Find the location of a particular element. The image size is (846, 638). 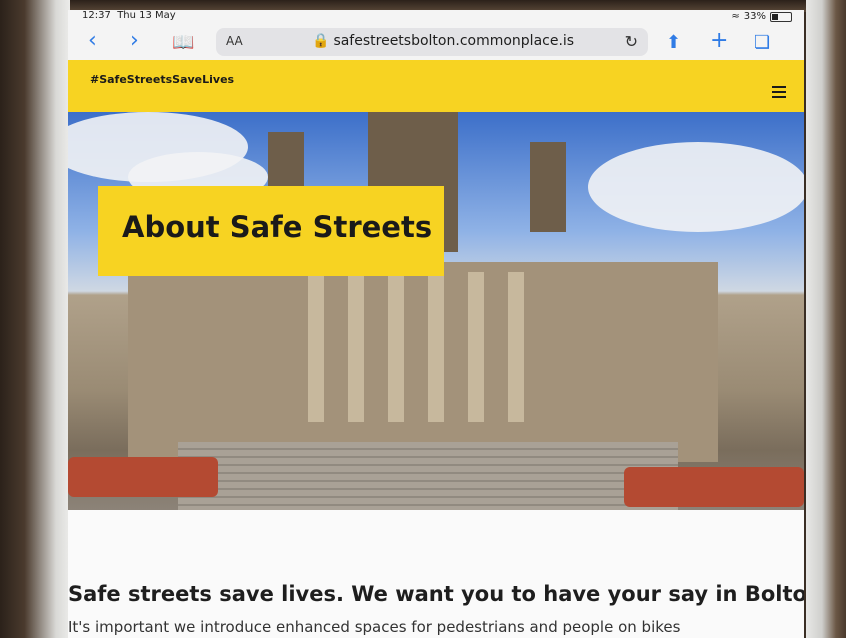

address-bar: AA 🔒 safestreetsbolton.commonplace.is ↻ is located at coordinates (432, 42).